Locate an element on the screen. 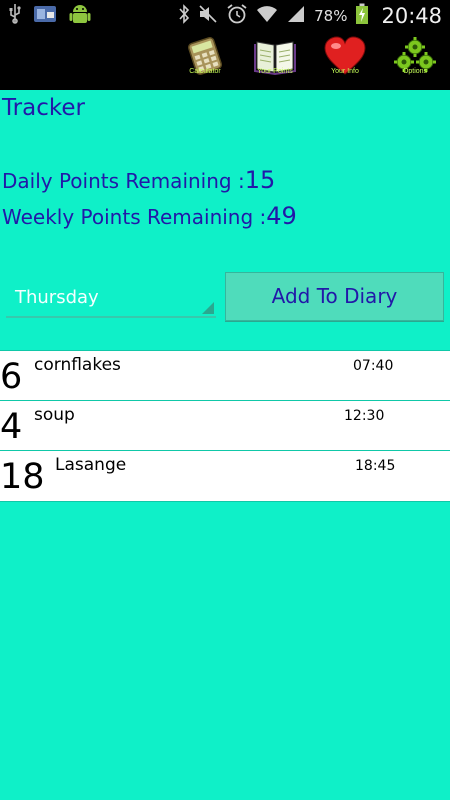 Image resolution: width=450 pixels, height=800 pixels. entry-food: soup is located at coordinates (54, 415).